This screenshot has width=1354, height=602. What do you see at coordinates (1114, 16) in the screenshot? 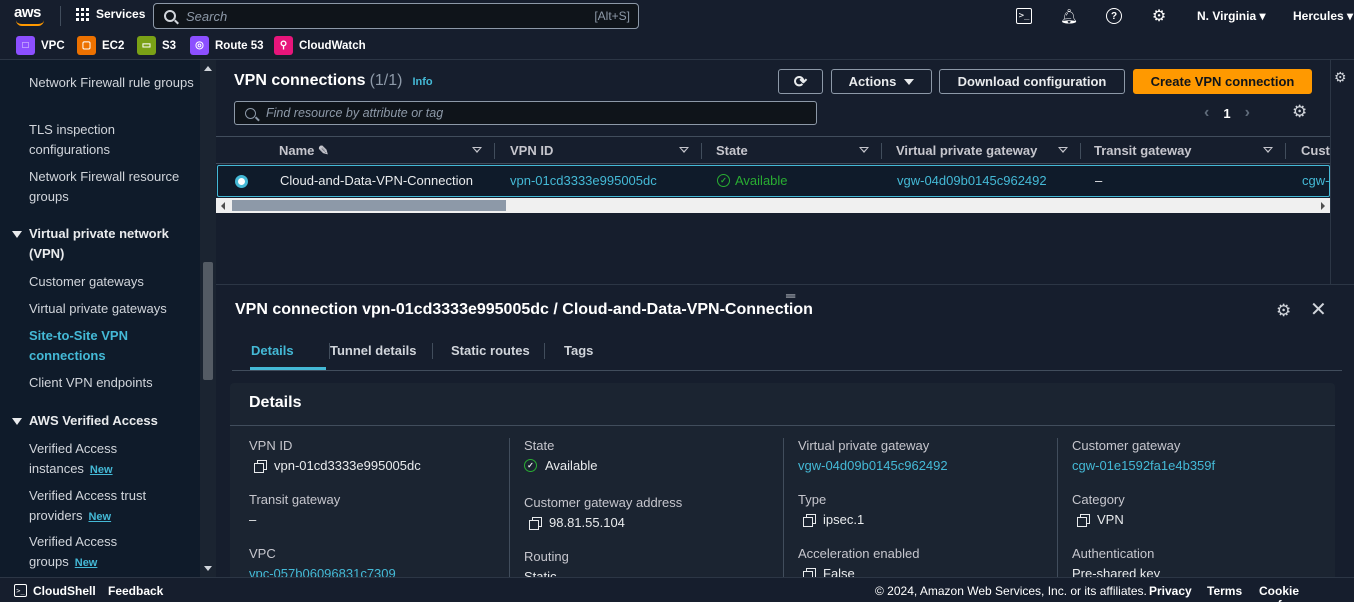
I see `help-icon: ?` at bounding box center [1114, 16].